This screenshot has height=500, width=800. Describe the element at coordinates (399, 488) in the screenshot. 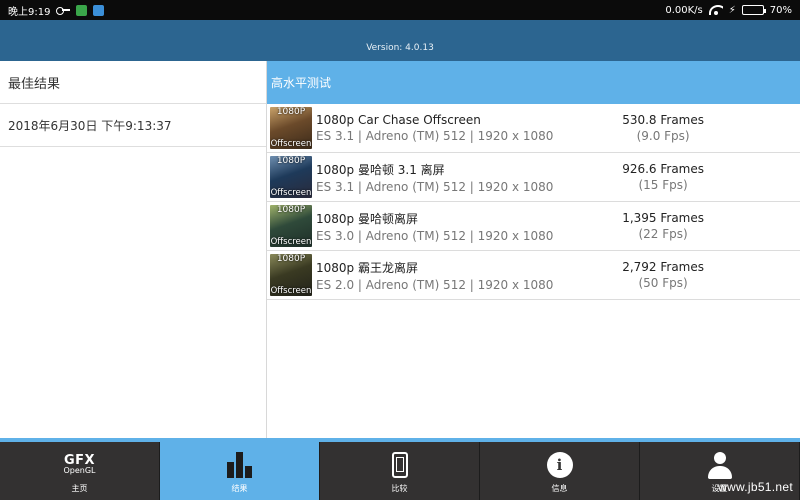

I see `nav-compare-label: 比较` at that location.